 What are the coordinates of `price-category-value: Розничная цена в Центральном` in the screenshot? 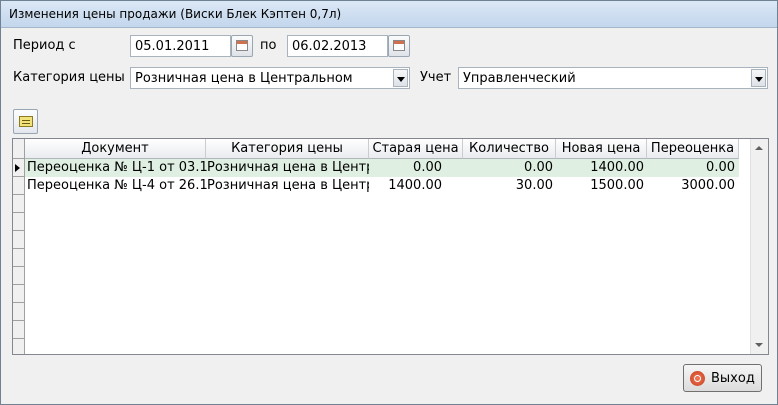 It's located at (244, 78).